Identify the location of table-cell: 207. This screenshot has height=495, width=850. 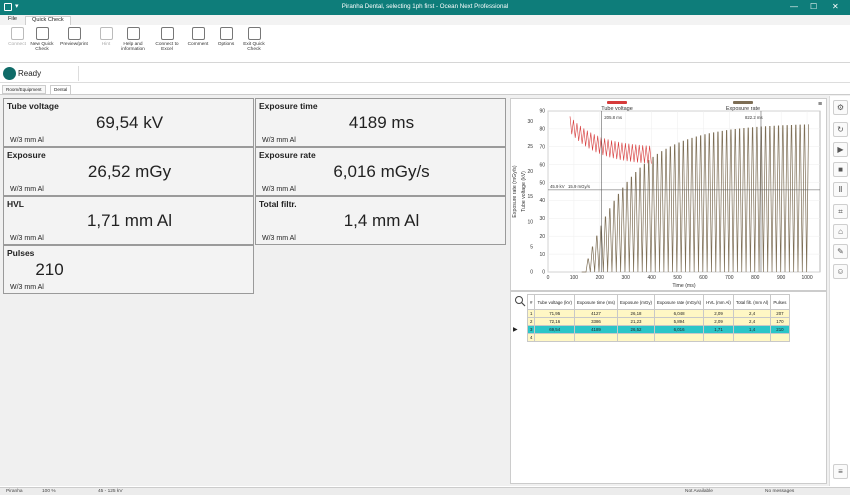
(780, 313).